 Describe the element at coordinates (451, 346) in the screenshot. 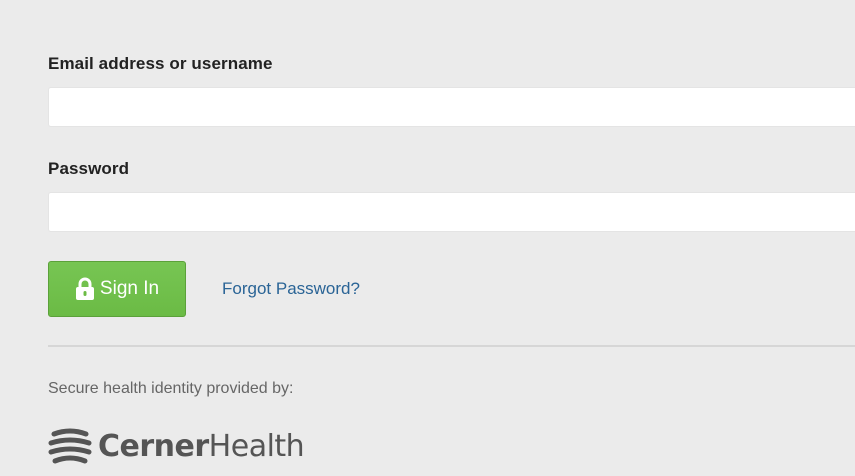

I see `divider` at that location.